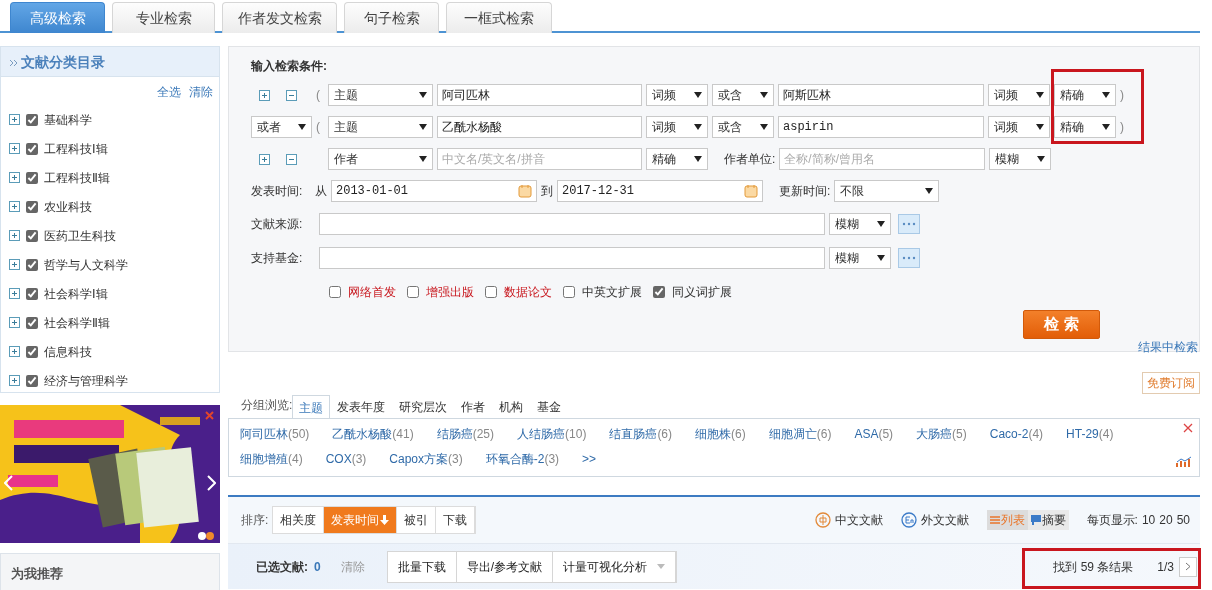 The image size is (1212, 590). I want to click on tab: 句子检索, so click(391, 17).